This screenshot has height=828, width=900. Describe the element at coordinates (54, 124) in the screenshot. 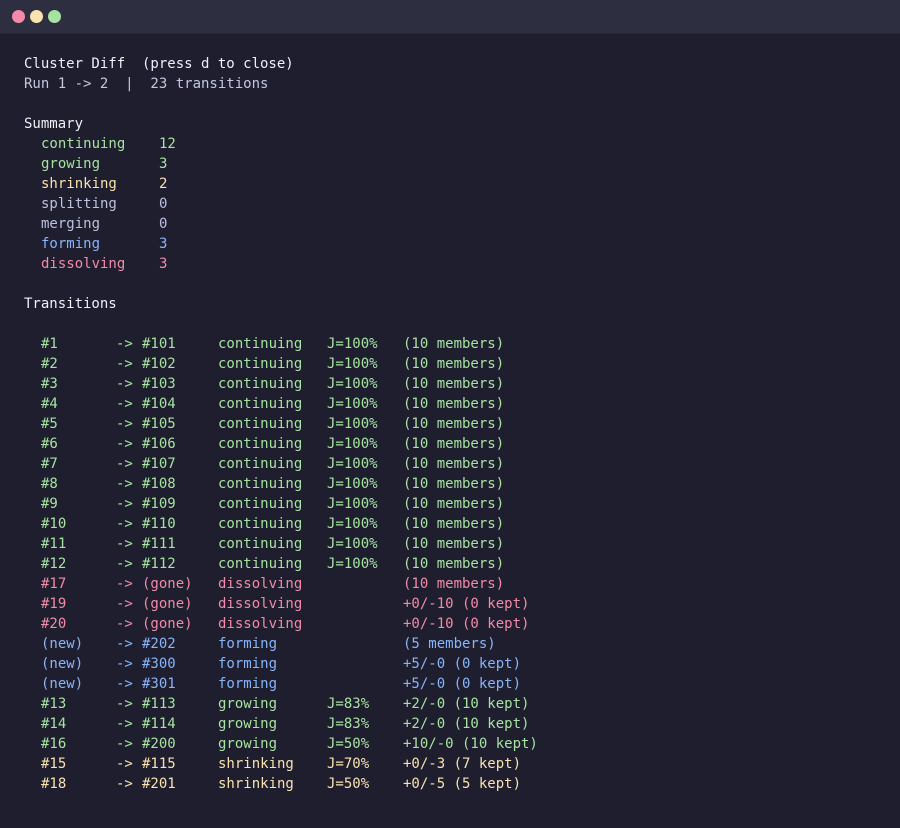

I see `summary-heading: Summary` at that location.